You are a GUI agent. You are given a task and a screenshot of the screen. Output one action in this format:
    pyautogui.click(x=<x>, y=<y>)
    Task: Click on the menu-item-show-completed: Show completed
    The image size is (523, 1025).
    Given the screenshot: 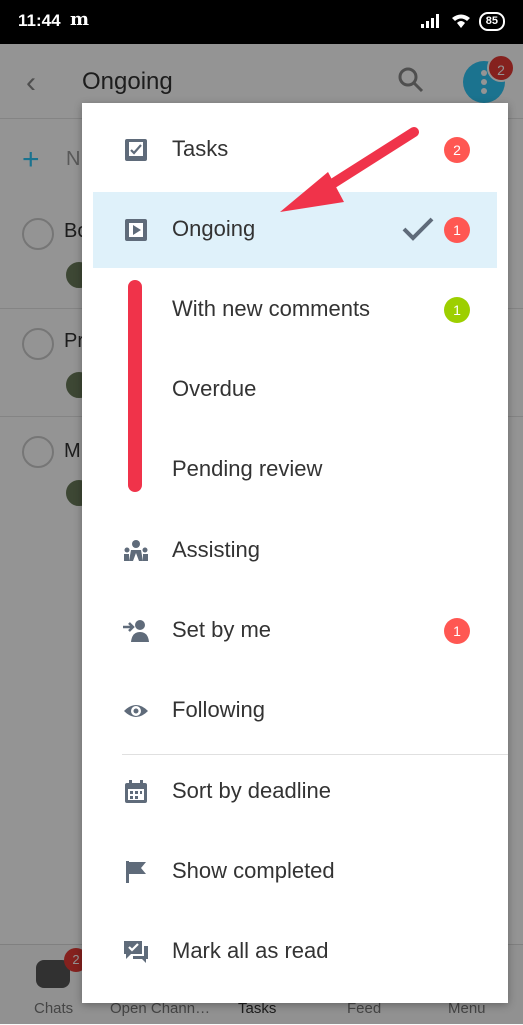 What is the action you would take?
    pyautogui.click(x=295, y=872)
    